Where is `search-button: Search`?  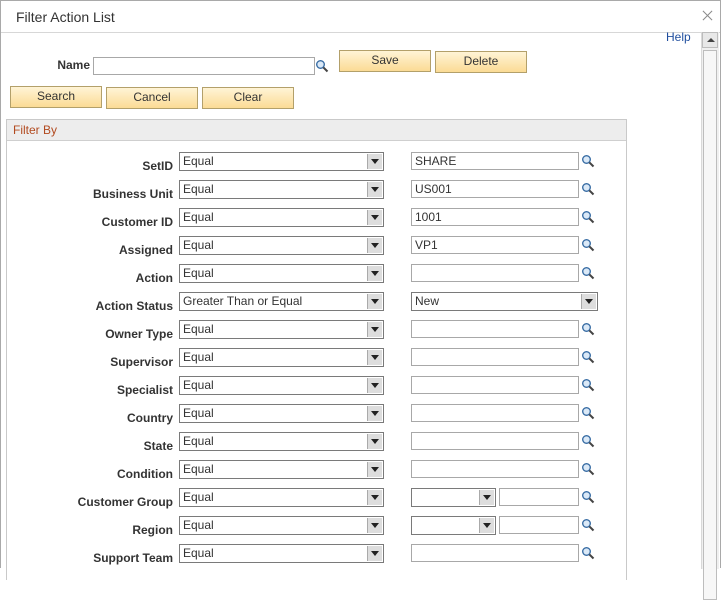 search-button: Search is located at coordinates (56, 97).